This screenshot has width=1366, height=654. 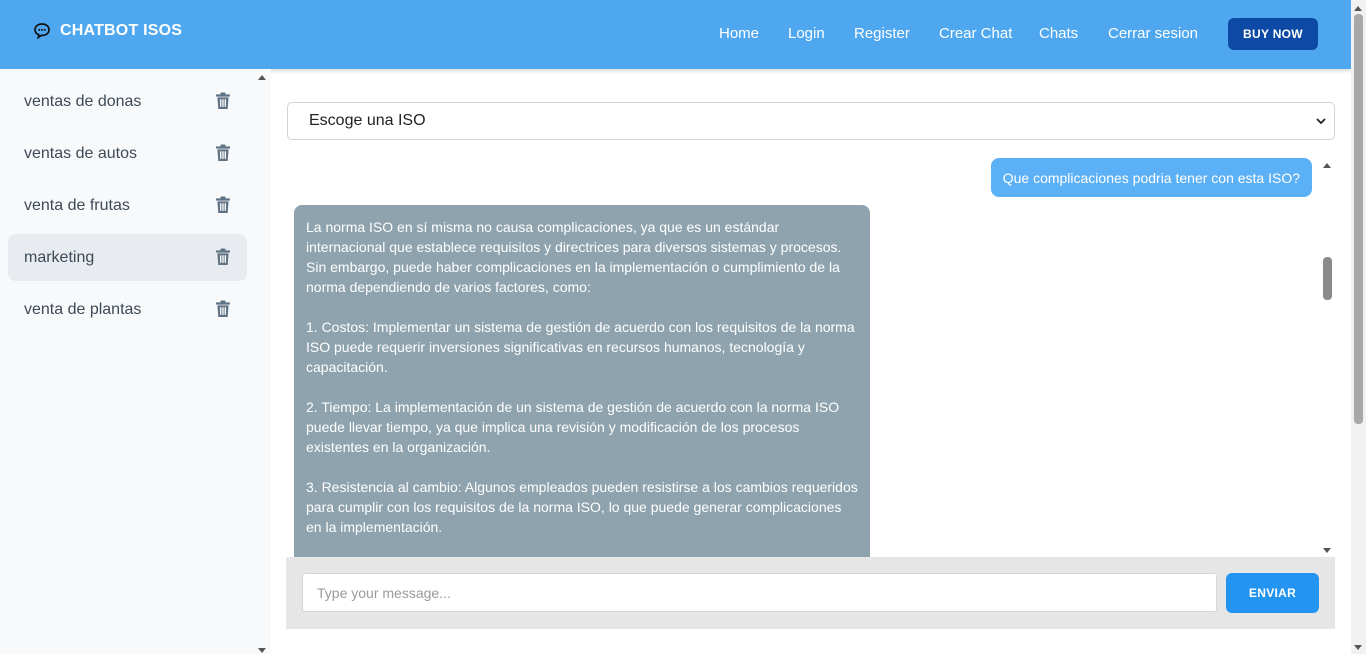 I want to click on nav-home: Home, so click(x=739, y=33).